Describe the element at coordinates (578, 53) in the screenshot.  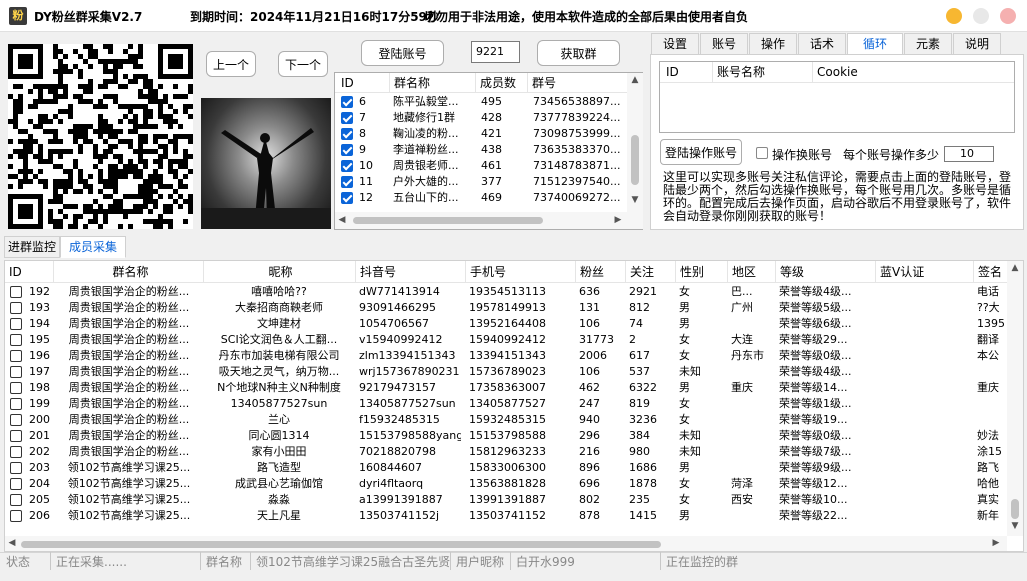
I see `get-group-button: 获取群` at that location.